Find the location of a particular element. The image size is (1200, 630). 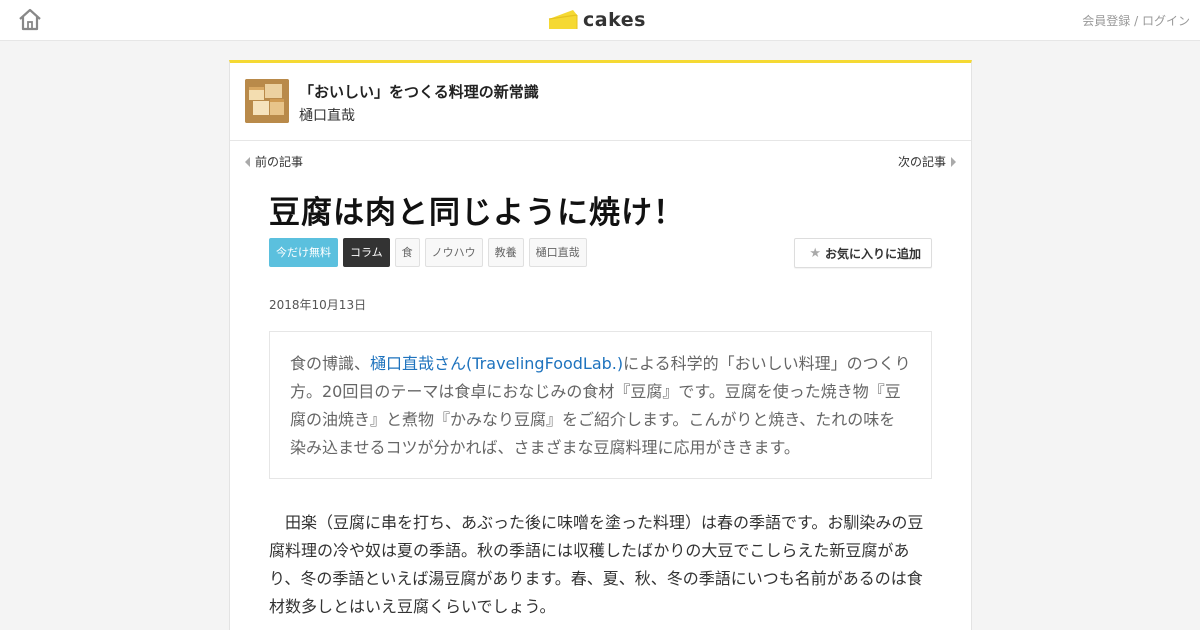

tag-list: 今だけ無料 コラム 食 ノウハウ 教養 樋口直哉 is located at coordinates (430, 252).